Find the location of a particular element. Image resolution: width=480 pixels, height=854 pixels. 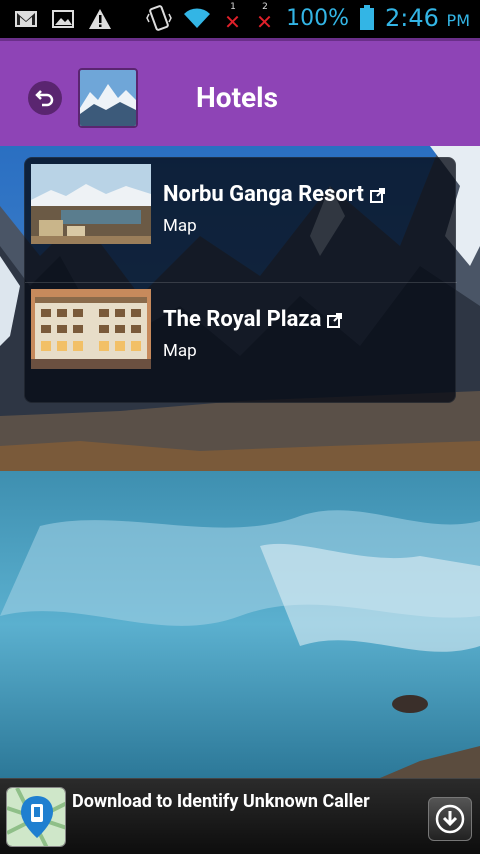

hotel-name: The Royal Plaza is located at coordinates (253, 320).